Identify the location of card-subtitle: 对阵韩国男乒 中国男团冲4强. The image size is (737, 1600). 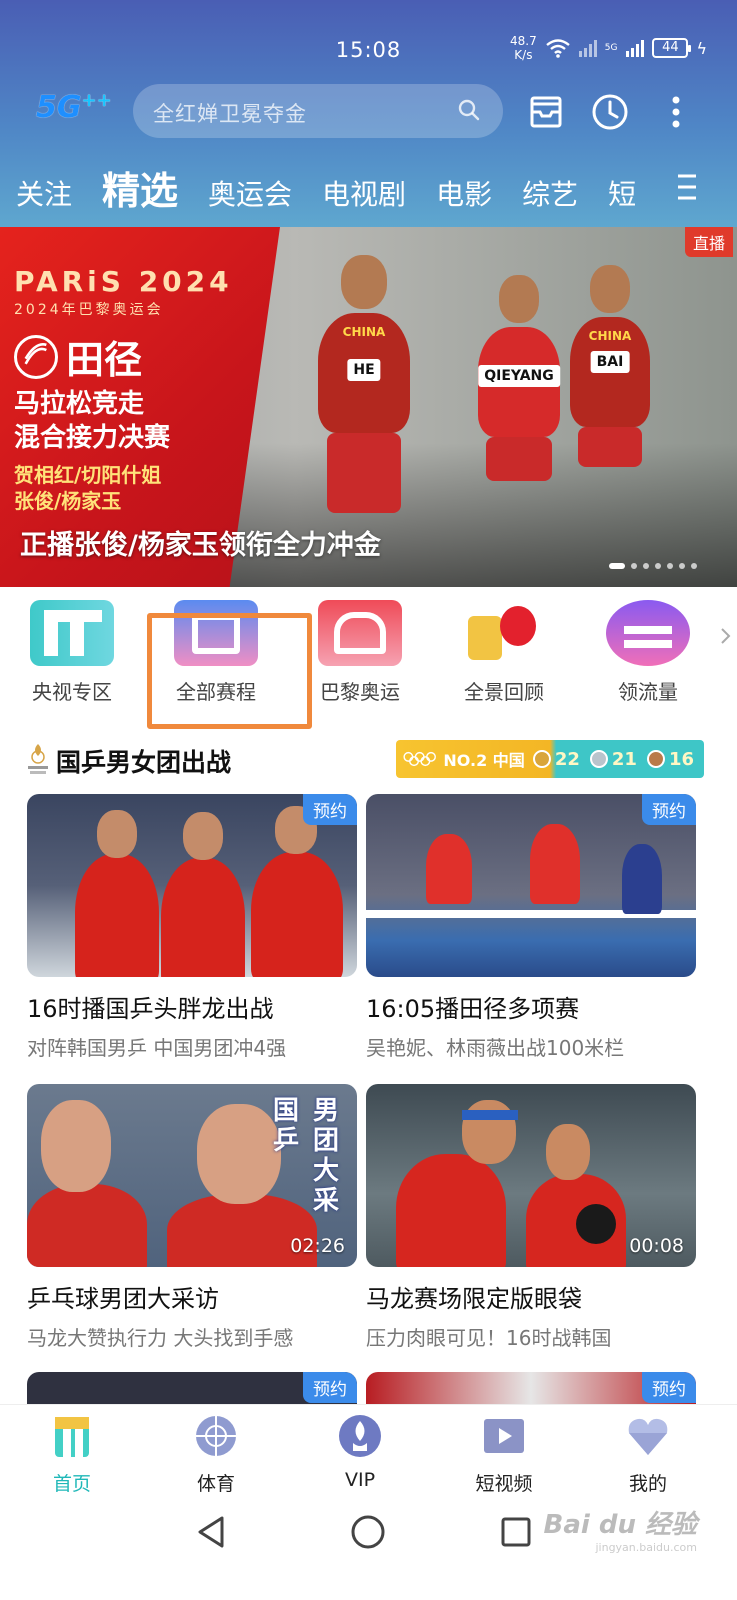
(157, 1048).